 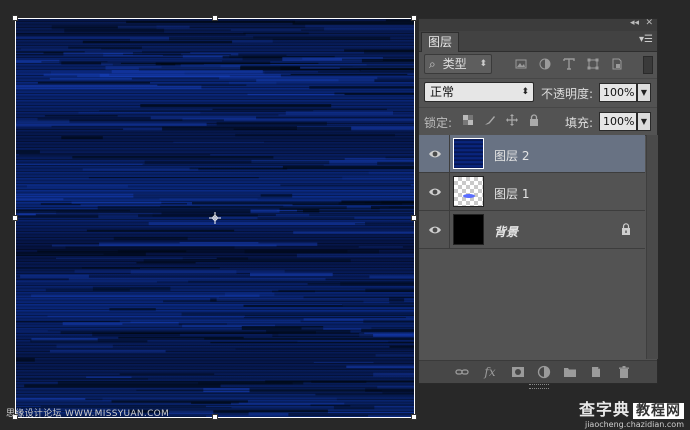 I want to click on transform-handle-bottom-right, so click(x=414, y=417).